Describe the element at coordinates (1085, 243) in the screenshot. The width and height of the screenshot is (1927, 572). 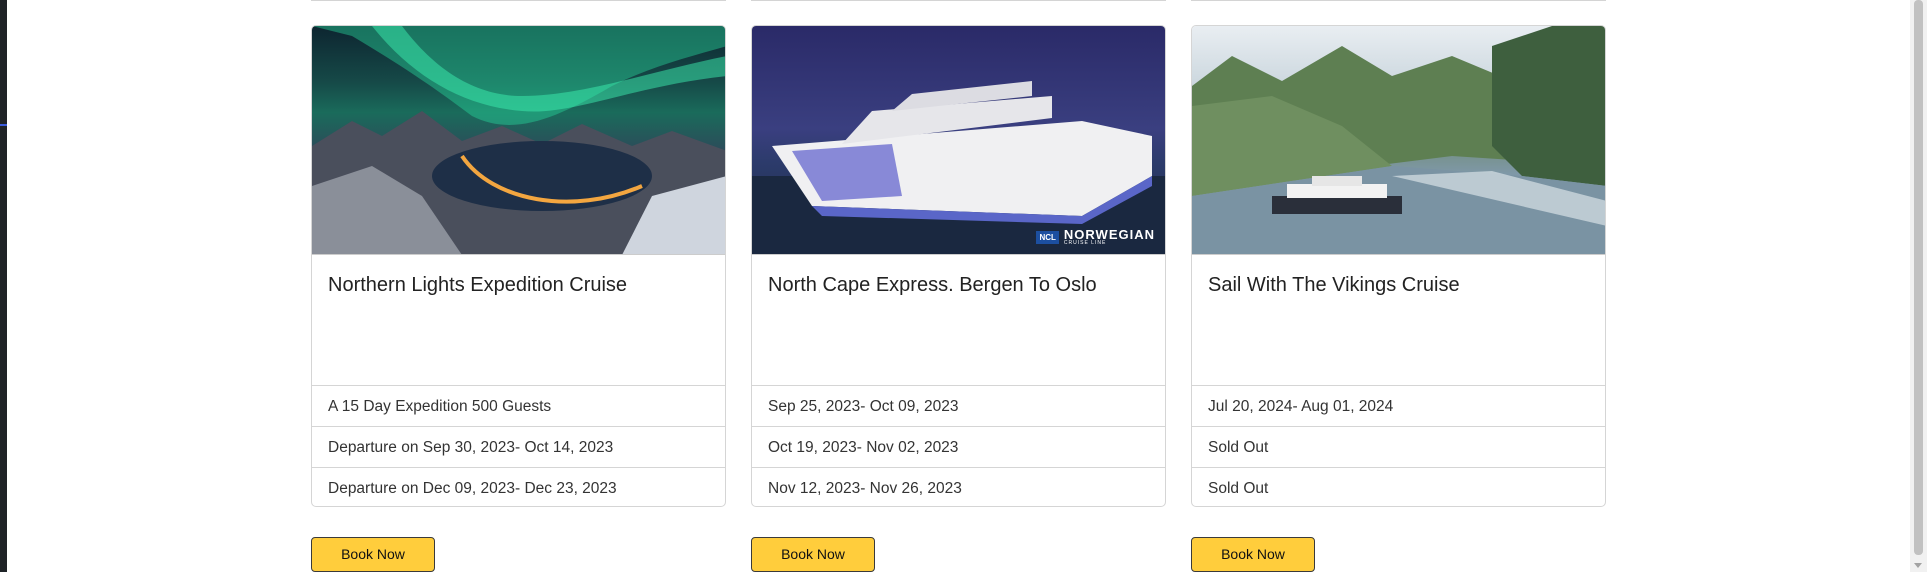
I see `logo-subtext: CRUISE LINE` at that location.